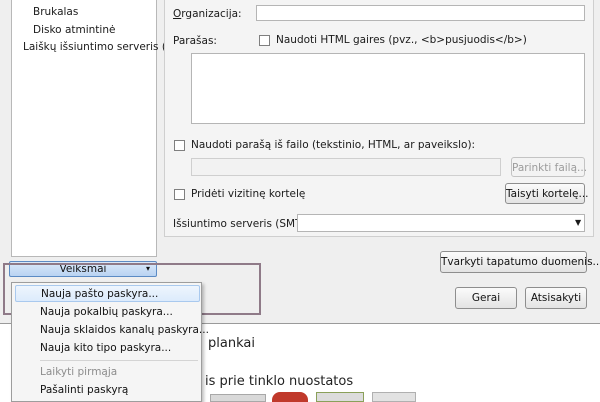 The height and width of the screenshot is (402, 600). I want to click on organization-field, so click(420, 13).